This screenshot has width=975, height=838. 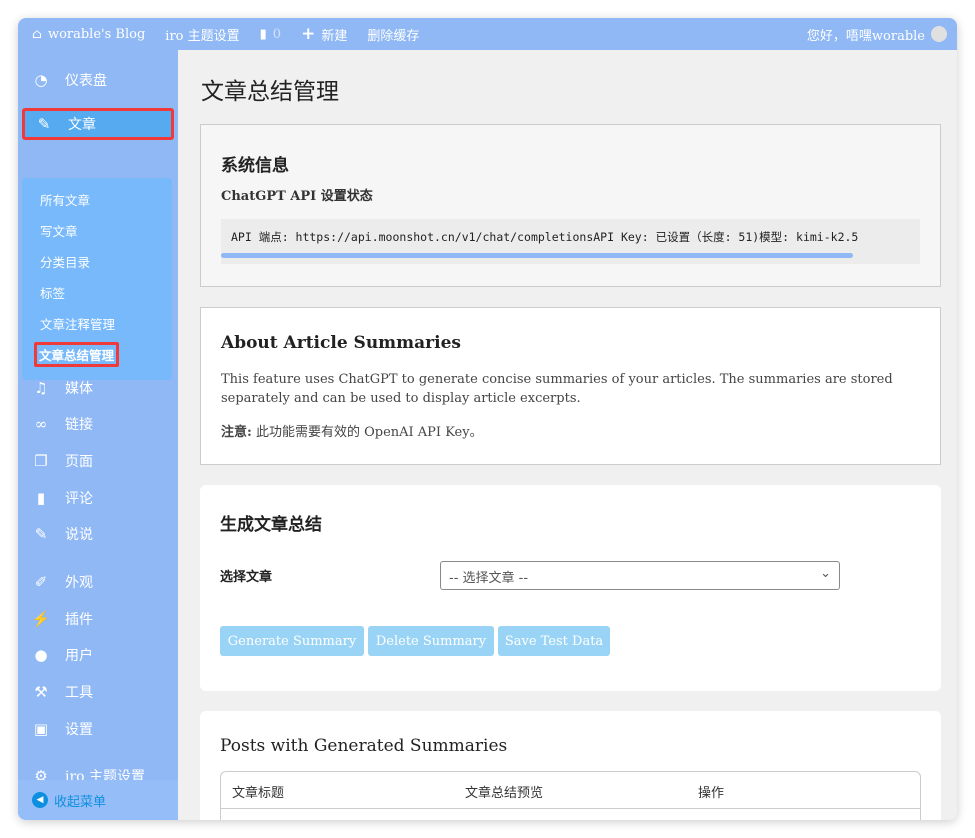 What do you see at coordinates (711, 793) in the screenshot?
I see `column-actions: 操作` at bounding box center [711, 793].